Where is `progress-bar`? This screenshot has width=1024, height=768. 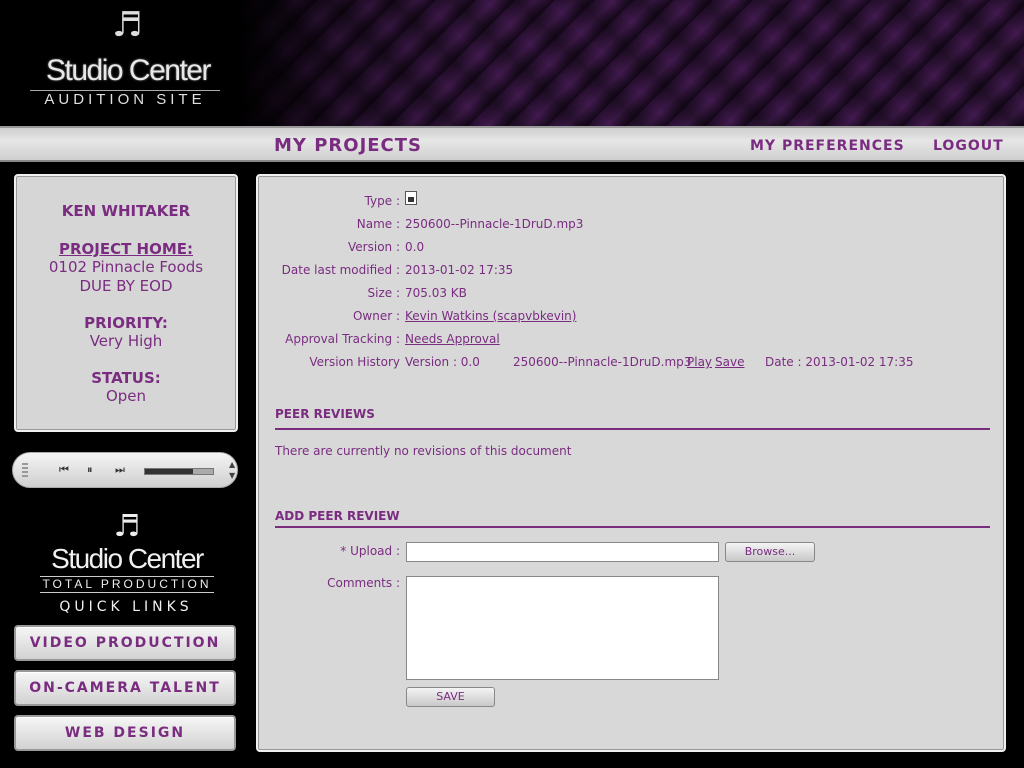 progress-bar is located at coordinates (179, 471).